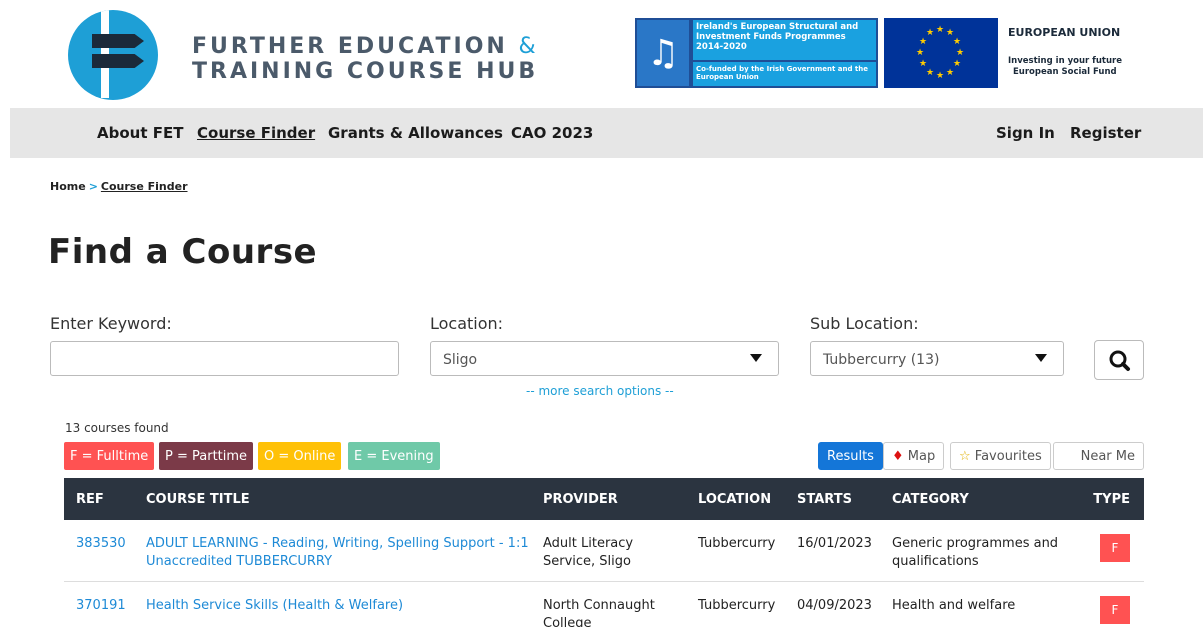 This screenshot has width=1203, height=627. Describe the element at coordinates (881, 360) in the screenshot. I see `sublocation-select-value: Tubbercurry (13)` at that location.